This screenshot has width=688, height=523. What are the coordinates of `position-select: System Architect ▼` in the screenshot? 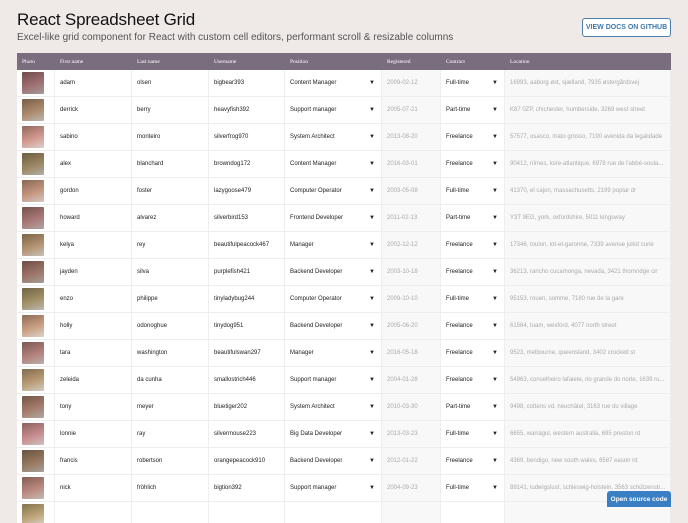 It's located at (333, 407).